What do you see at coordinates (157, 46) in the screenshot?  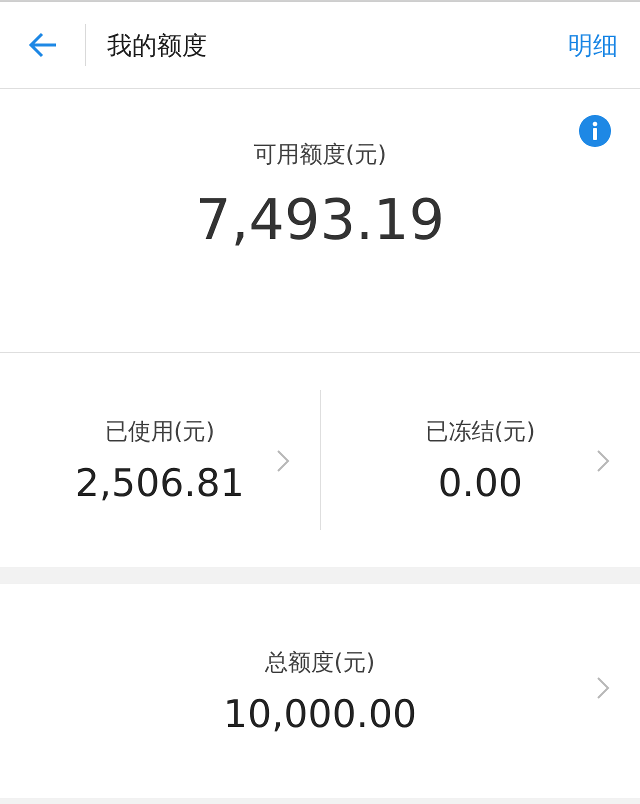 I see `page-title: 我的额度` at bounding box center [157, 46].